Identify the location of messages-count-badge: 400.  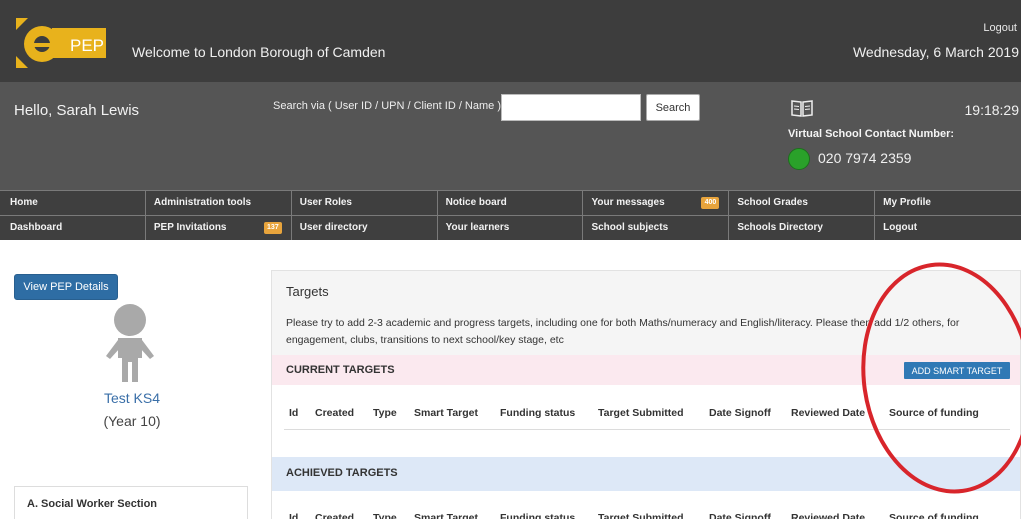
(710, 203).